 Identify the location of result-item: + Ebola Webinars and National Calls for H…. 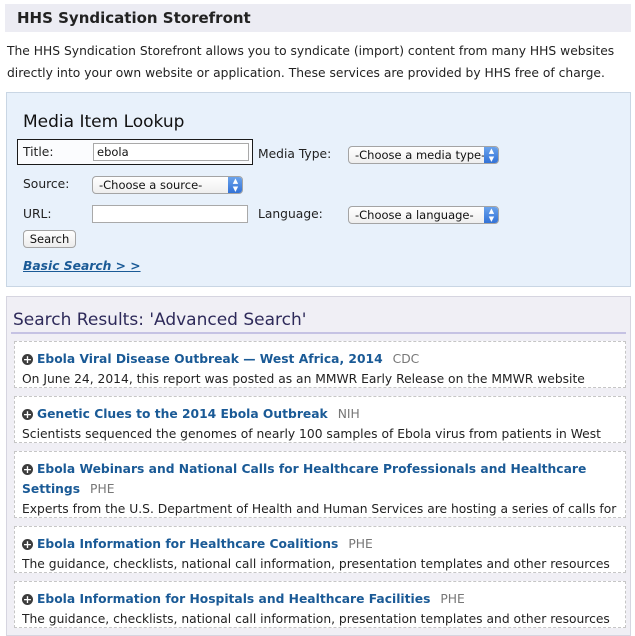
(320, 484).